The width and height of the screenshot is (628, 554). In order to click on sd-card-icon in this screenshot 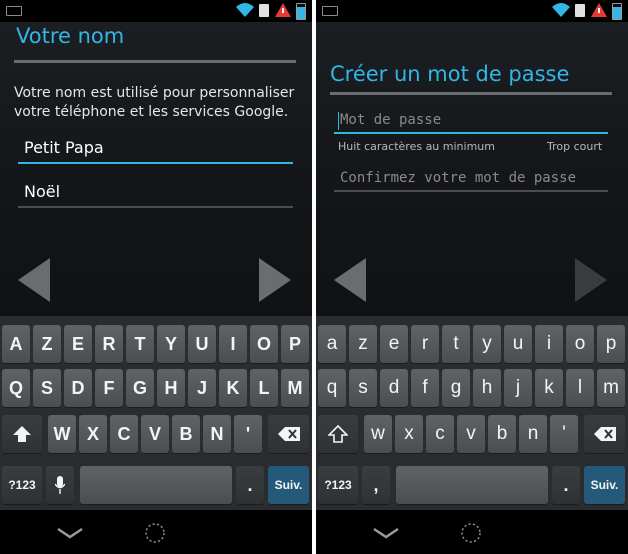, I will do `click(264, 10)`.